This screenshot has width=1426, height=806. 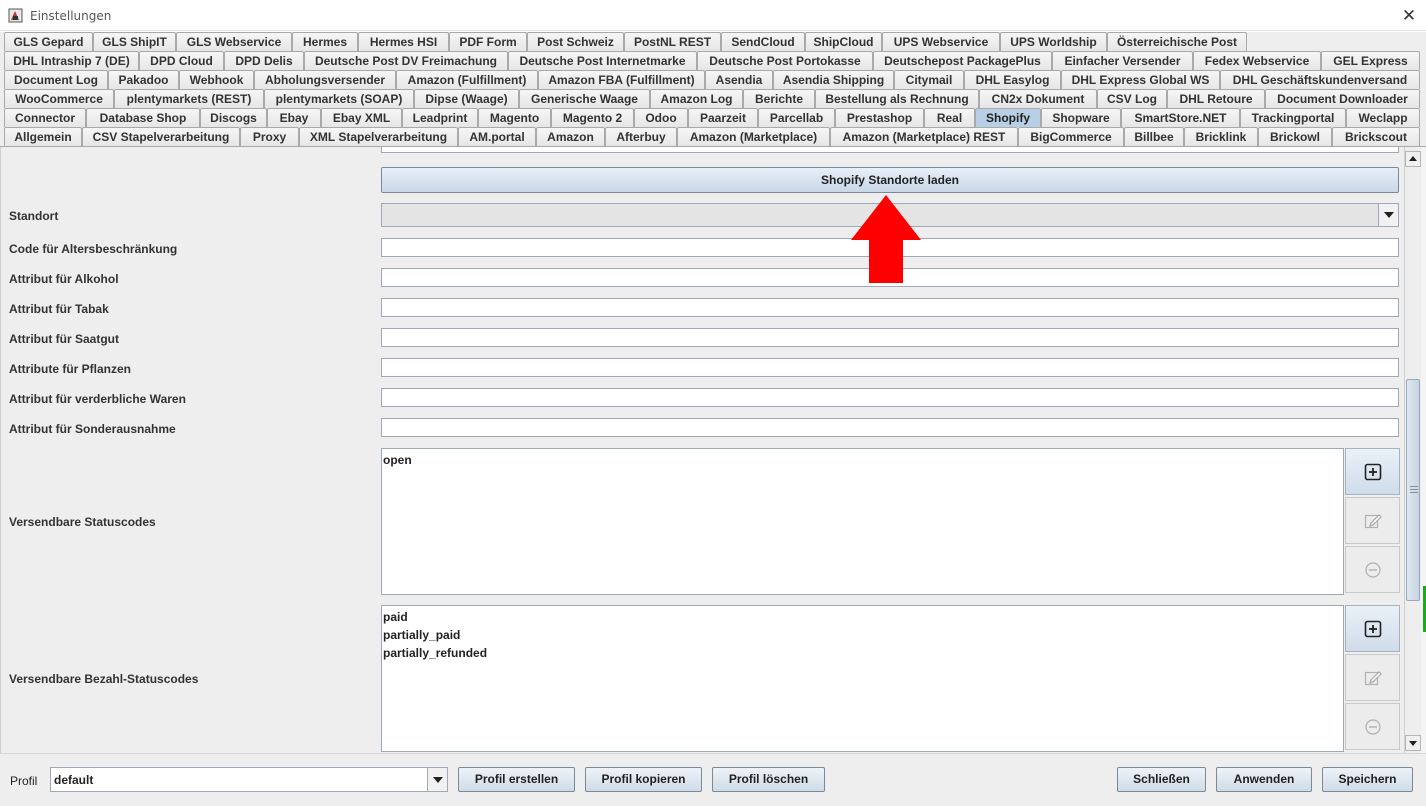 What do you see at coordinates (1372, 520) in the screenshot?
I see `edit-status-code-button` at bounding box center [1372, 520].